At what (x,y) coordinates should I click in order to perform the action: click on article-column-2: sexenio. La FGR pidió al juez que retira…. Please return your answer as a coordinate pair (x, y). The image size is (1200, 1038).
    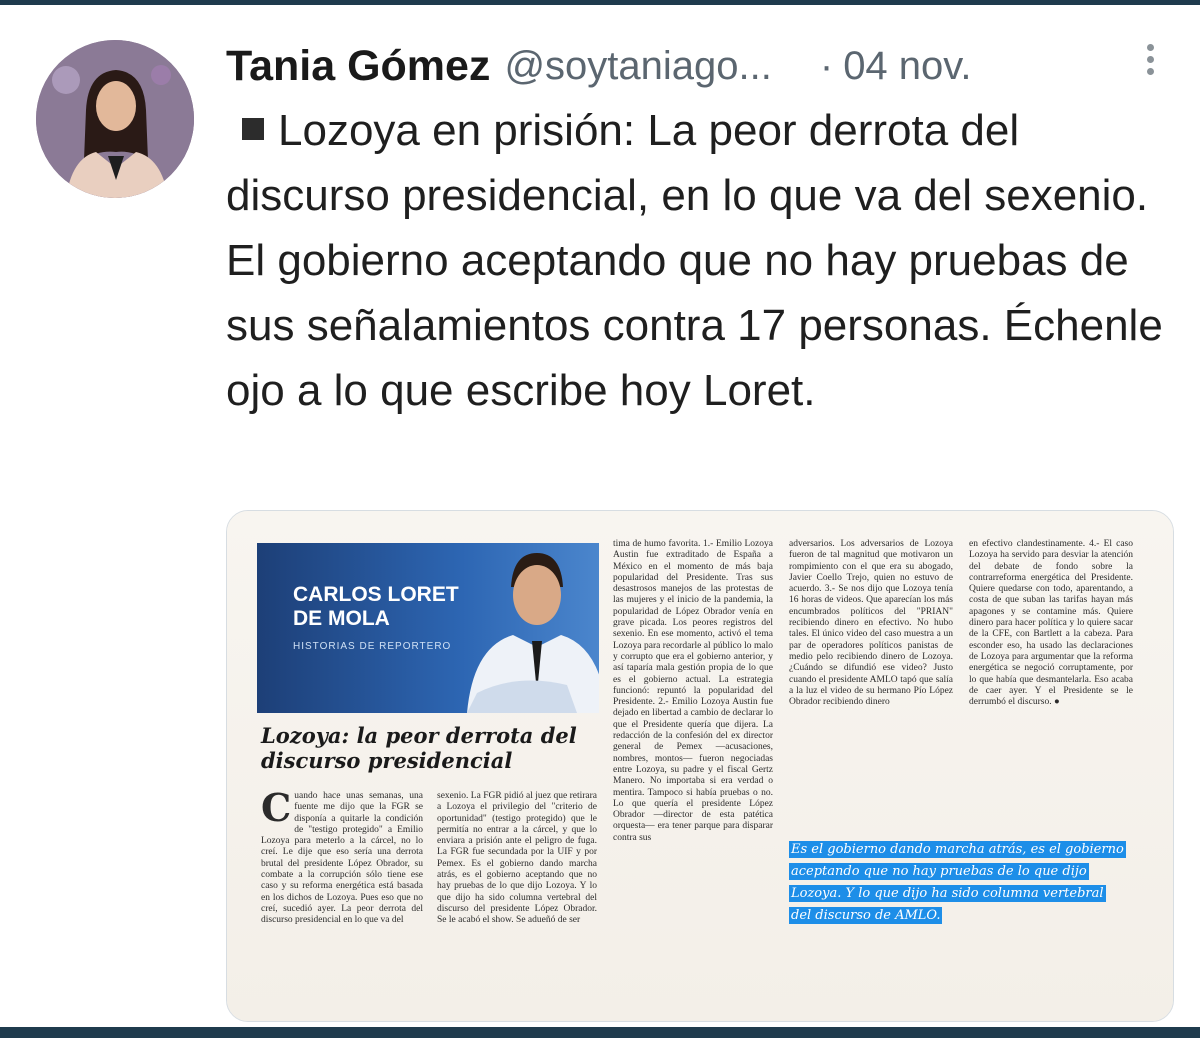
    Looking at the image, I should click on (517, 858).